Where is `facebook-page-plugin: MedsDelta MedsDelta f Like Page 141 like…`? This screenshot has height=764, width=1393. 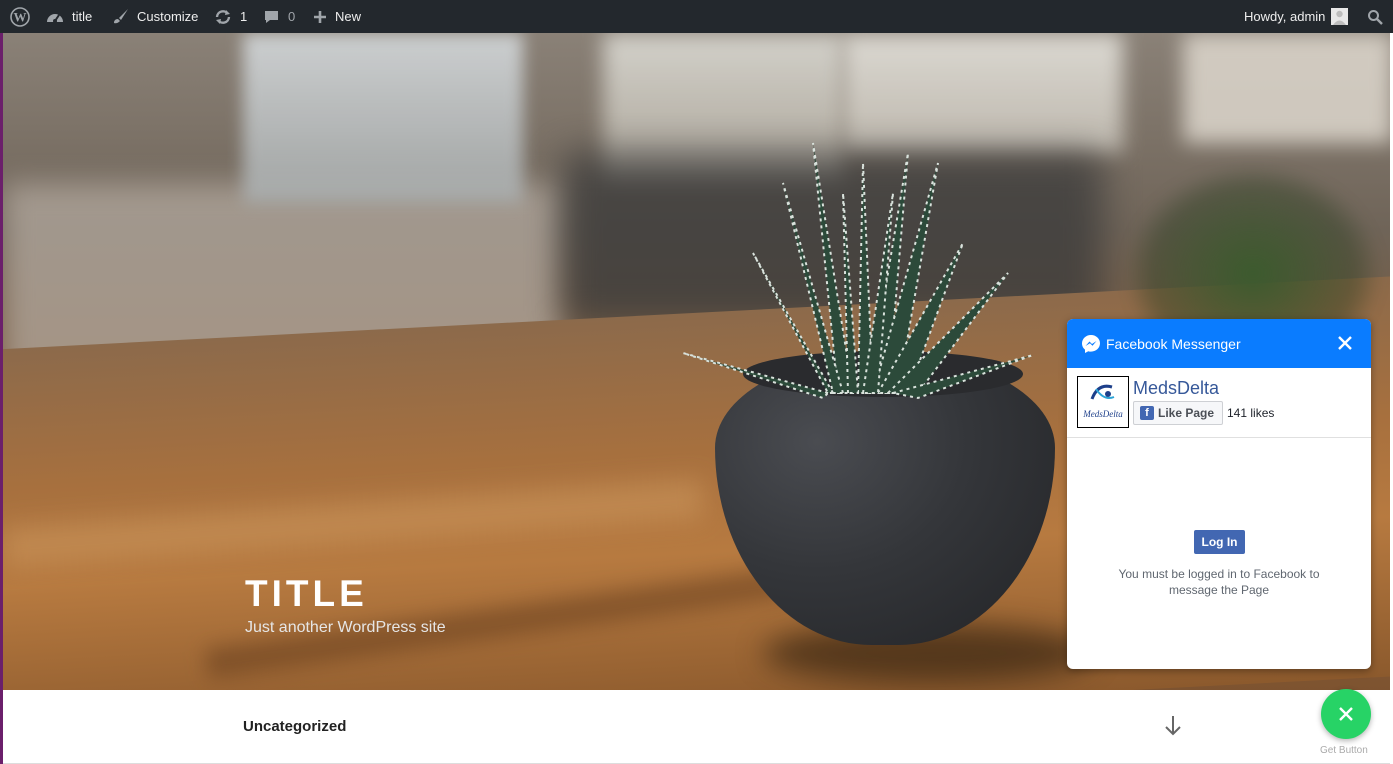 facebook-page-plugin: MedsDelta MedsDelta f Like Page 141 like… is located at coordinates (1219, 403).